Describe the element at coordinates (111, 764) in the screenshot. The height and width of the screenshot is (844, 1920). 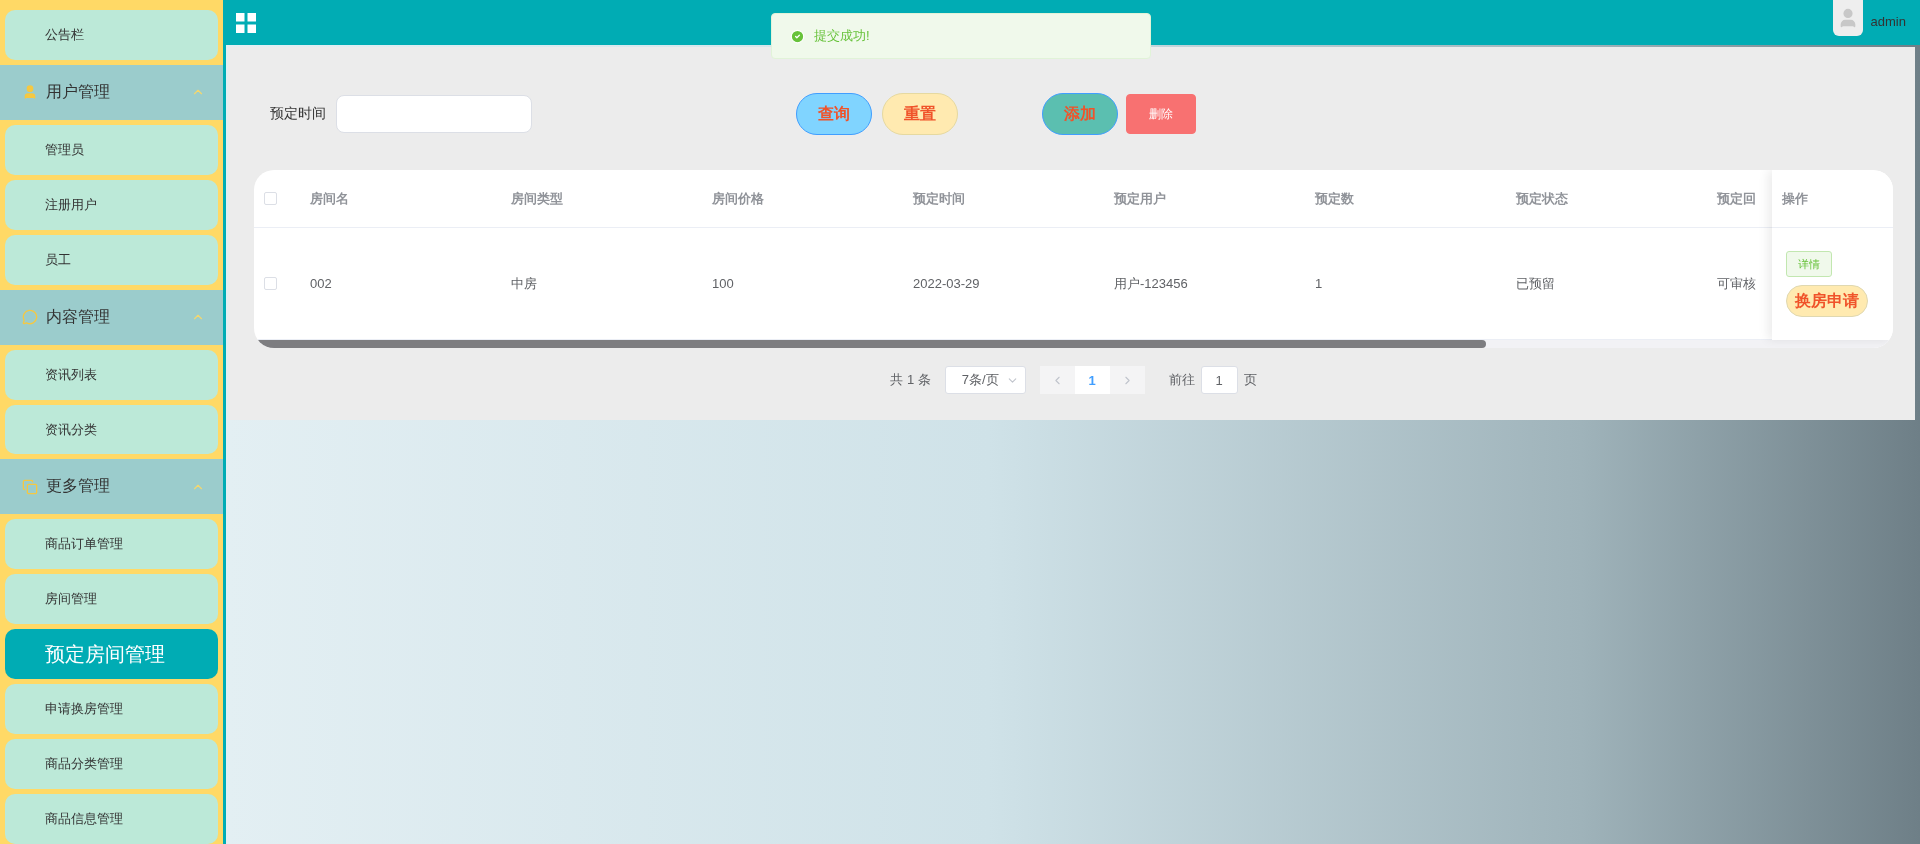
I see `menu-item: 商品分类管理` at that location.